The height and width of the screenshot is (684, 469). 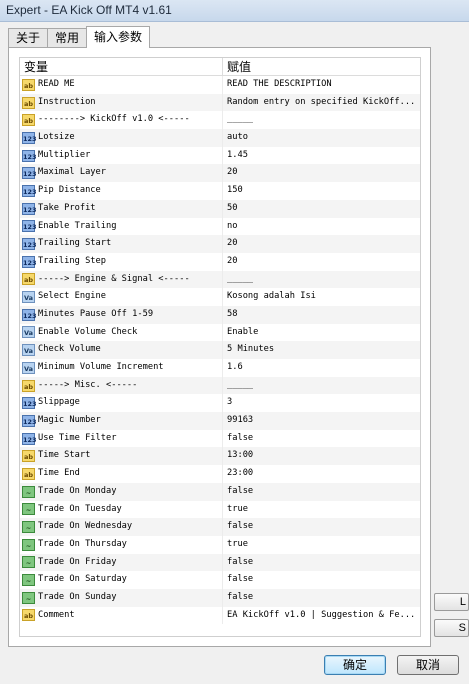 I want to click on table-row: ~ Trade On Thursday true, so click(x=220, y=544).